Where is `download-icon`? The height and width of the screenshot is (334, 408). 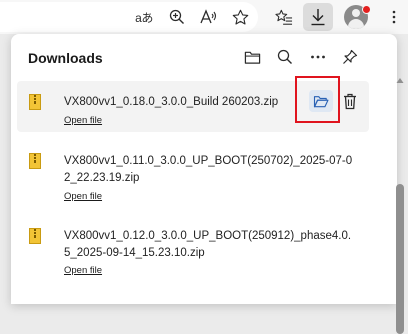 download-icon is located at coordinates (318, 17).